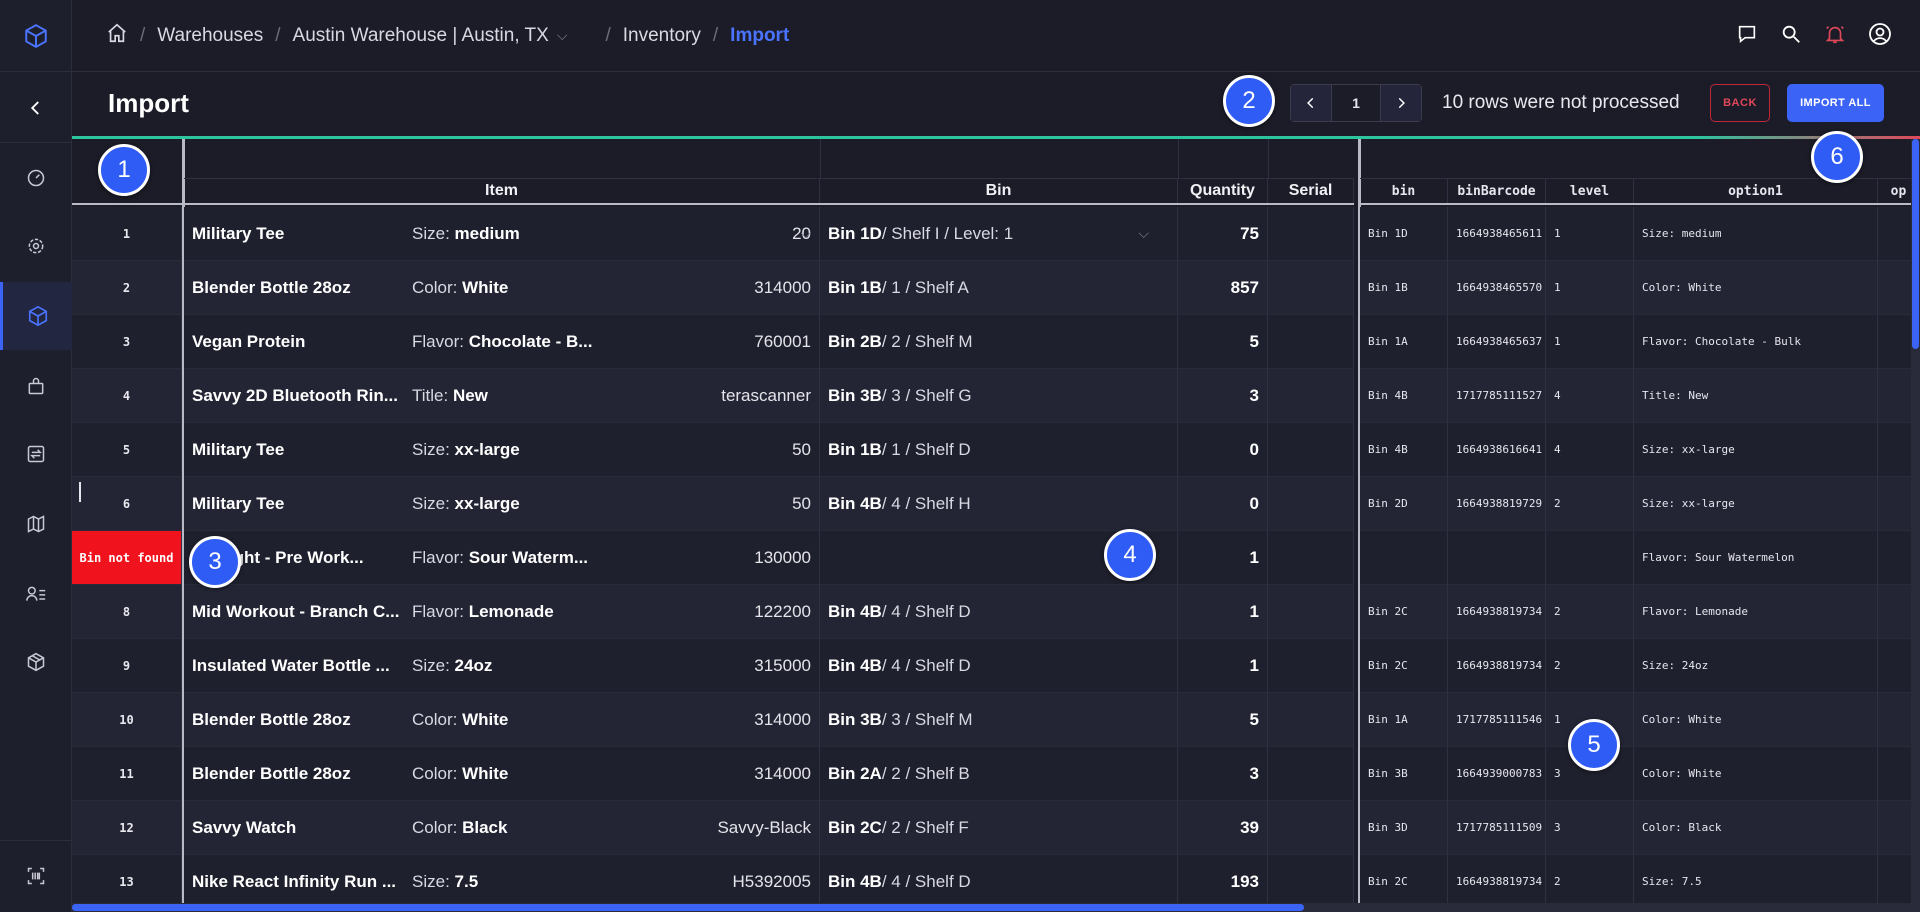 Image resolution: width=1920 pixels, height=912 pixels. Describe the element at coordinates (127, 396) in the screenshot. I see `table-row: 4` at that location.